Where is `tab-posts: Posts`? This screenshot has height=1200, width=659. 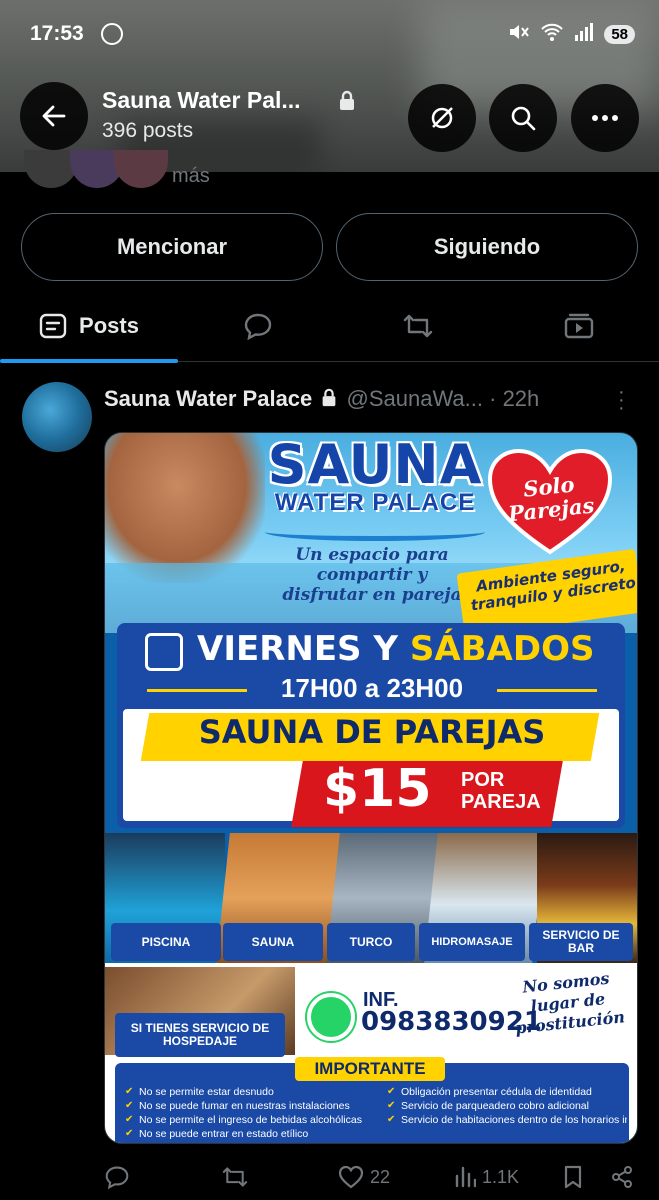
tab-posts: Posts is located at coordinates (89, 326).